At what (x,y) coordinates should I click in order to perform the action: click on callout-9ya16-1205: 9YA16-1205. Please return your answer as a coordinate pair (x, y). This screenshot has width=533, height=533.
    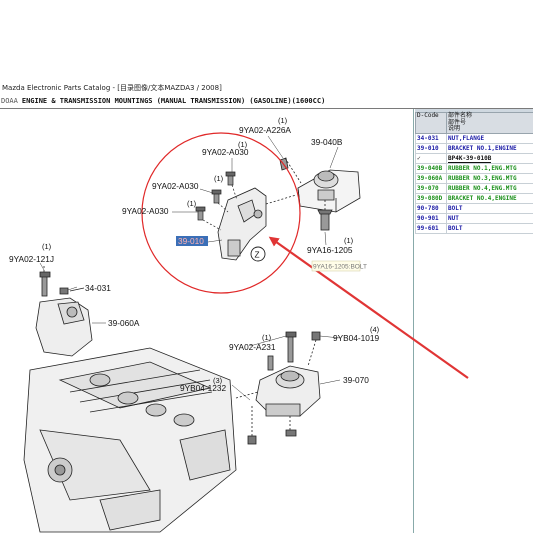
    Looking at the image, I should click on (330, 250).